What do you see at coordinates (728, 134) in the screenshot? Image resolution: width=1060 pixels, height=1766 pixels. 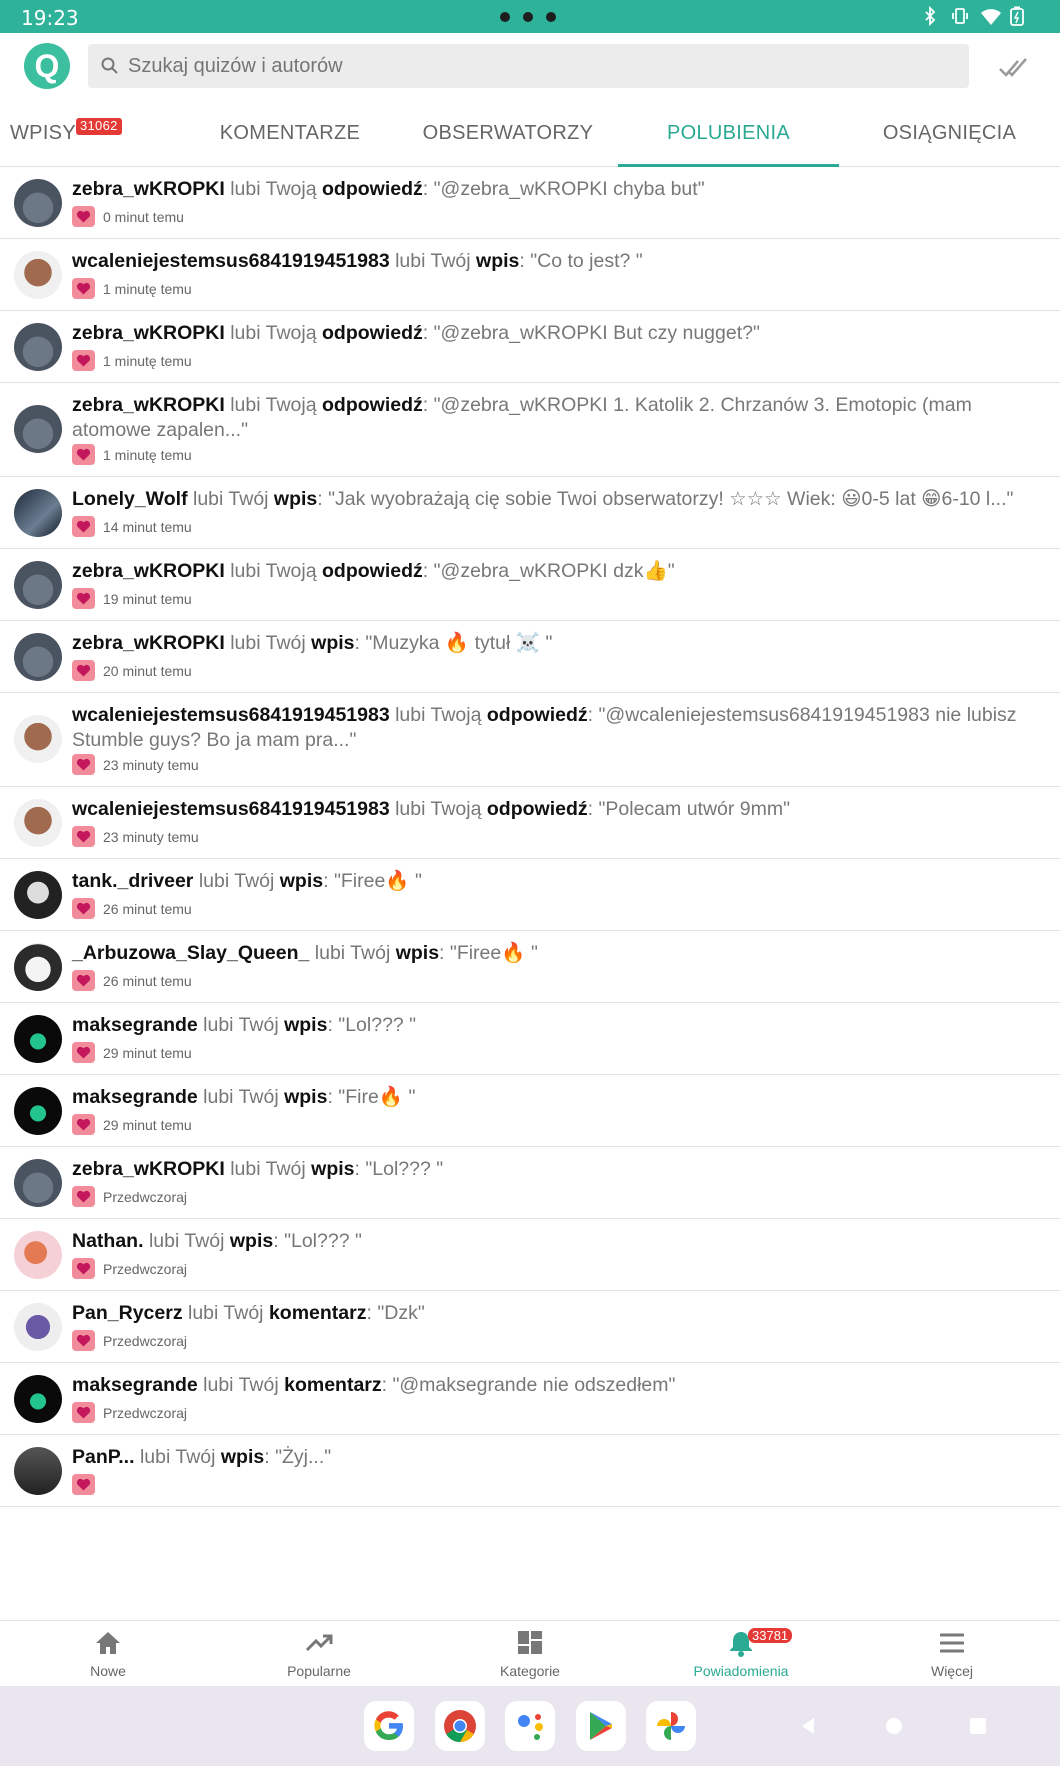 I see `tab-polubienia: POLUBIENIA` at bounding box center [728, 134].